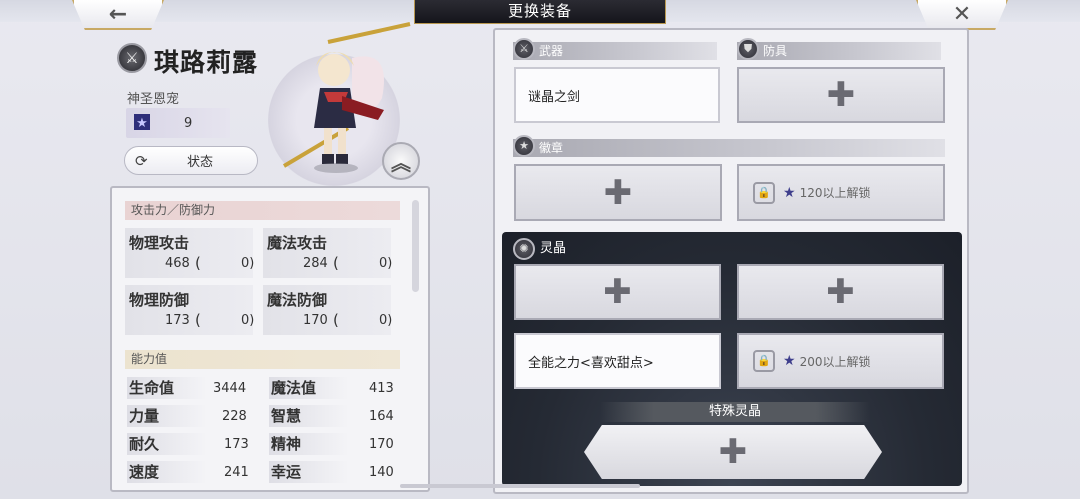 The image size is (1080, 499). Describe the element at coordinates (524, 49) in the screenshot. I see `sword-icon: ⚔` at that location.